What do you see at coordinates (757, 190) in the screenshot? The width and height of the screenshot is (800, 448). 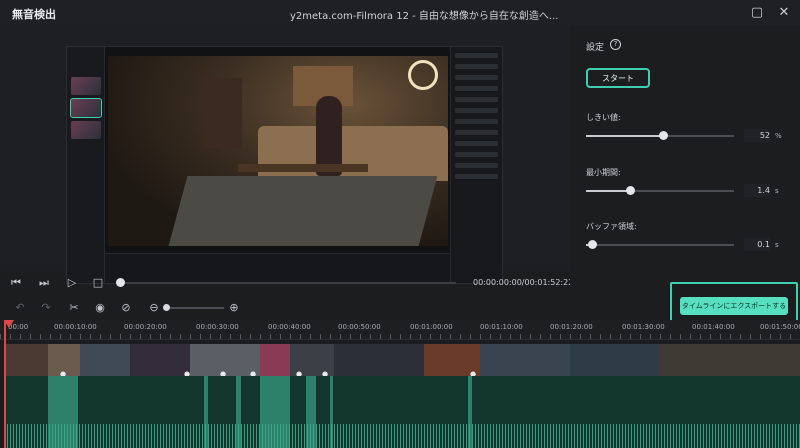 I see `min-duration-value: 1.4` at bounding box center [757, 190].